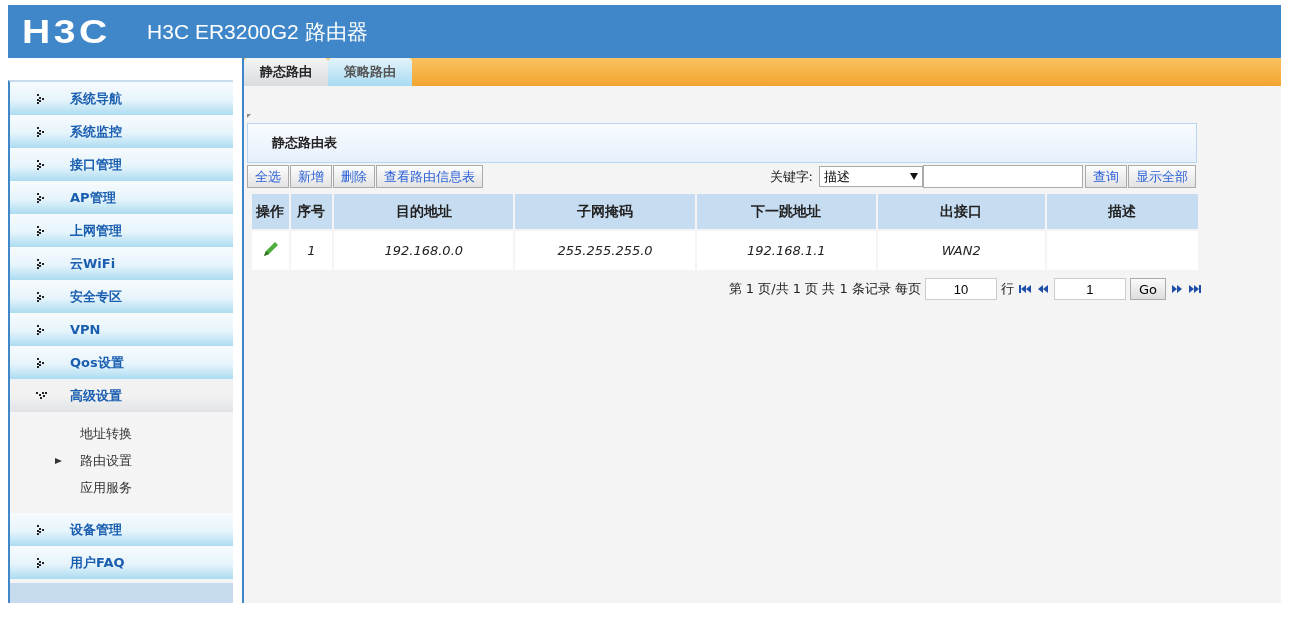  Describe the element at coordinates (1122, 211) in the screenshot. I see `column-header: 描述` at that location.